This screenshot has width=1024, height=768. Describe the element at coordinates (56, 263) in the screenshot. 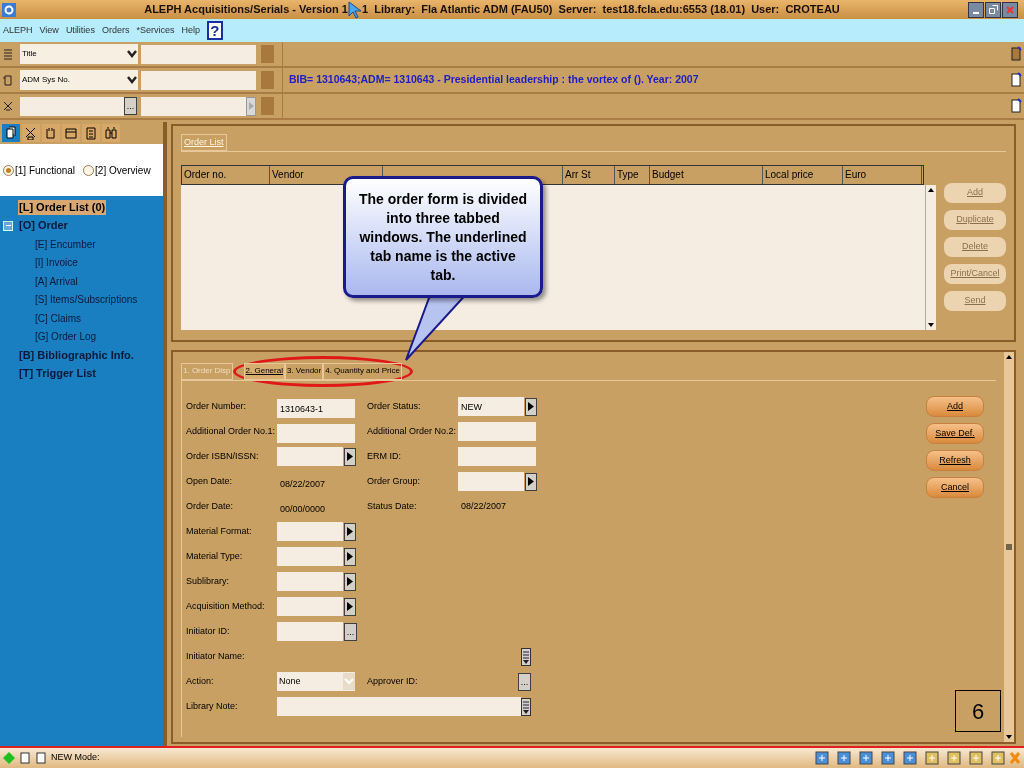

I see `tree-item: [I] Invoice` at that location.